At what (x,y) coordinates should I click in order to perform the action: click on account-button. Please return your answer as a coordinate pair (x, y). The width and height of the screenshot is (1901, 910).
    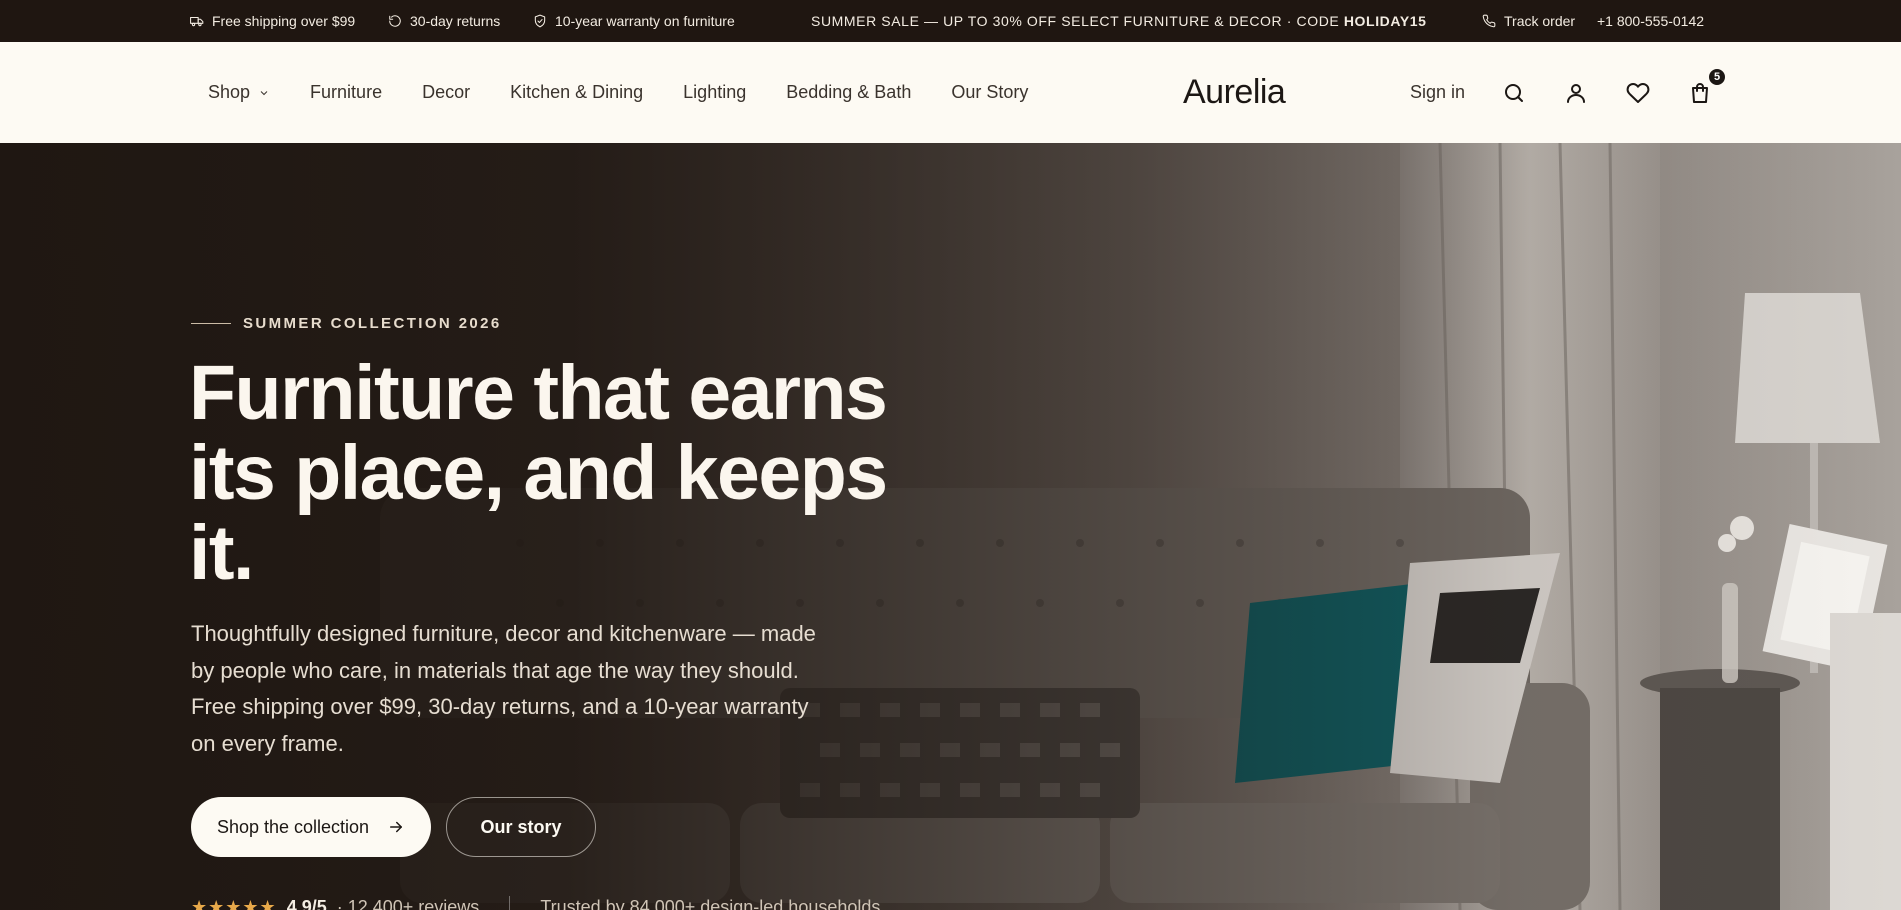
    Looking at the image, I should click on (1576, 93).